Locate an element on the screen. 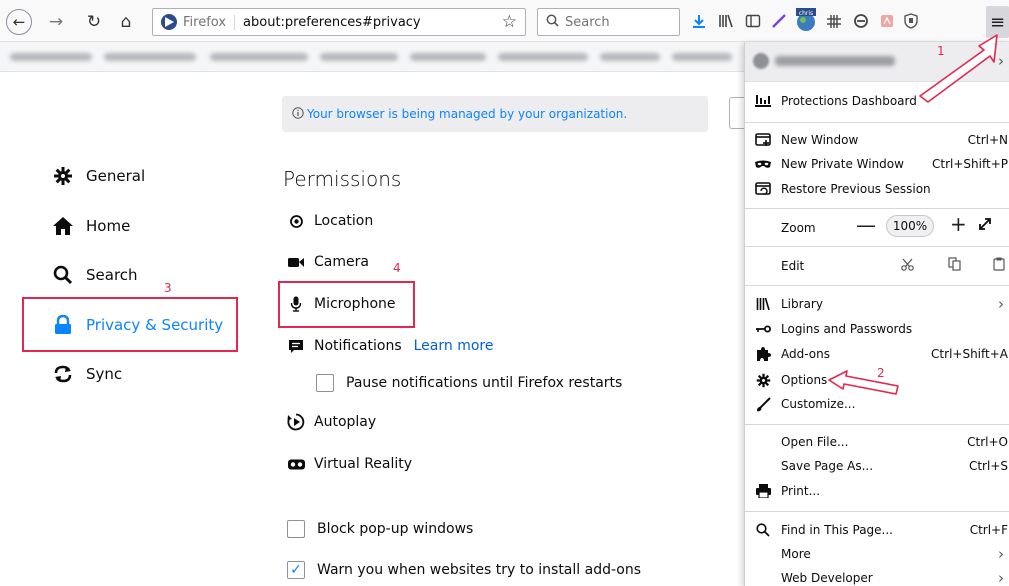 This screenshot has width=1009, height=586. url-text: about:preferences#privacy is located at coordinates (372, 22).